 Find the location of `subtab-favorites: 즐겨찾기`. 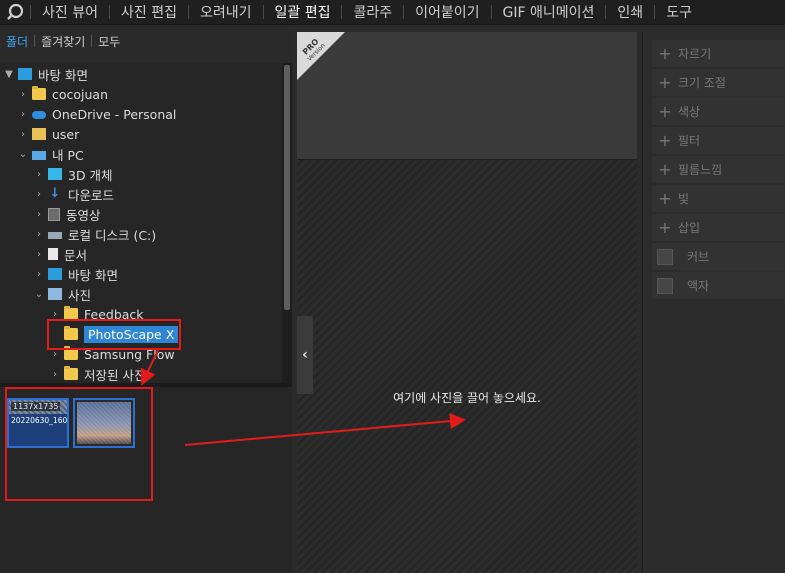

subtab-favorites: 즐겨찾기 is located at coordinates (63, 41).